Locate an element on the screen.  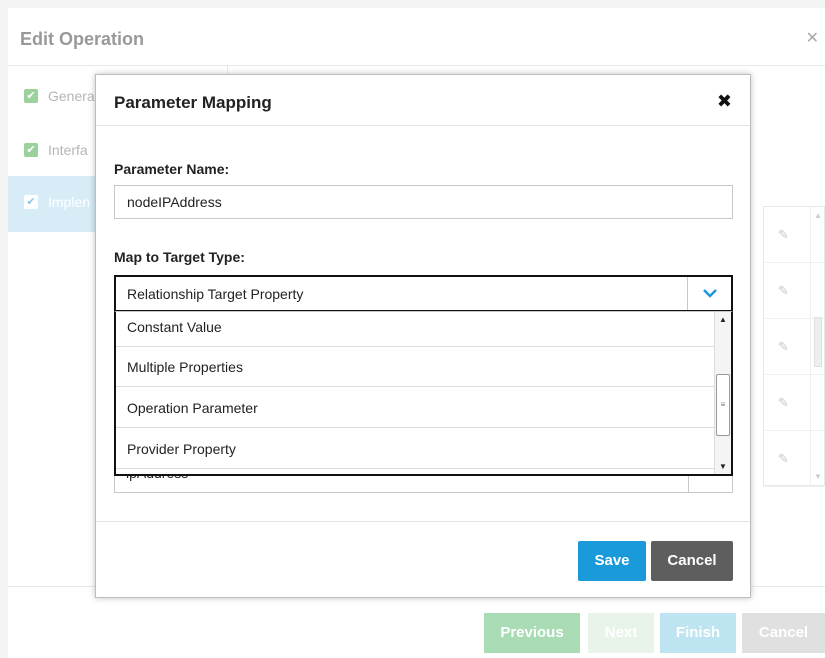
selected-target-type: Relationship Target Property is located at coordinates (215, 294).